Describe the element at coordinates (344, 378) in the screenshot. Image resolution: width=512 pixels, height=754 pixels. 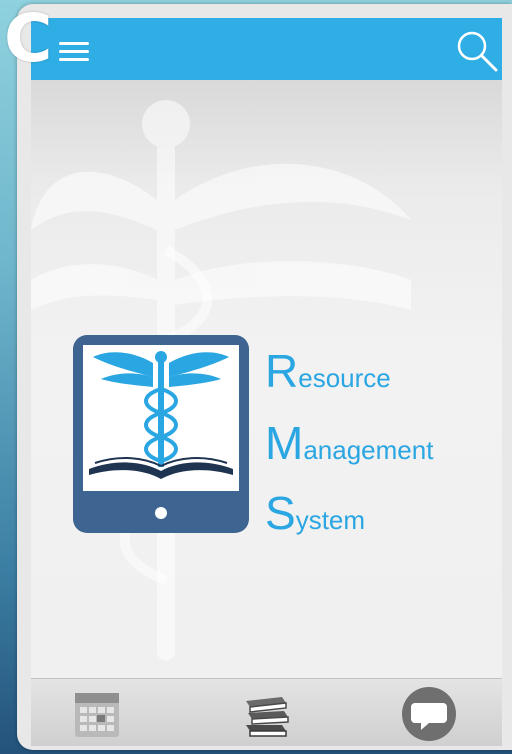
I see `brand-word-resource: esource` at that location.